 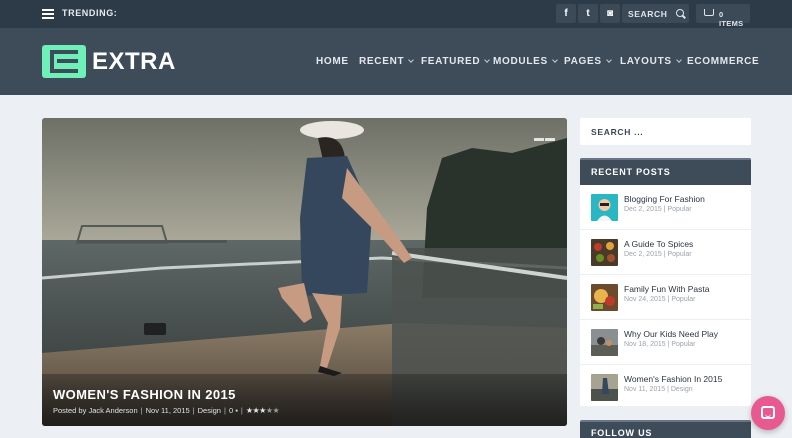 What do you see at coordinates (709, 12) in the screenshot?
I see `cart-icon` at bounding box center [709, 12].